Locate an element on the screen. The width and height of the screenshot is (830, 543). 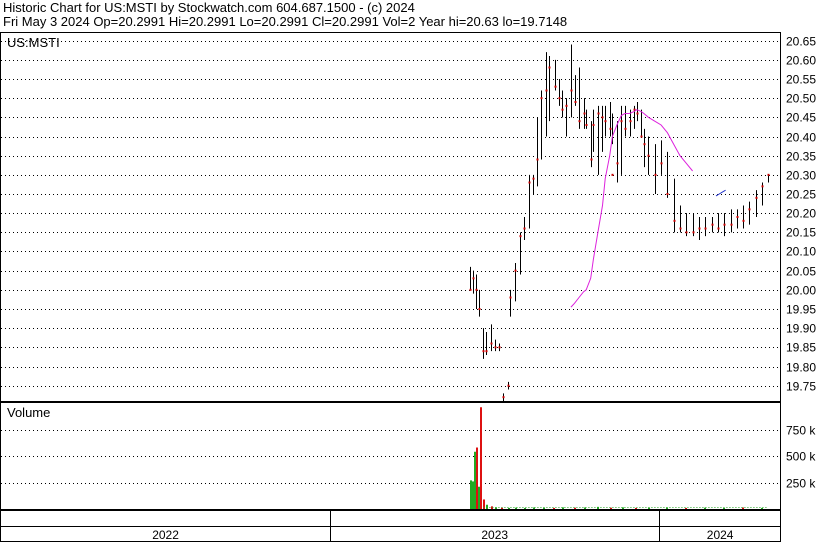
volume-tick-label: 250 k is located at coordinates (801, 484).